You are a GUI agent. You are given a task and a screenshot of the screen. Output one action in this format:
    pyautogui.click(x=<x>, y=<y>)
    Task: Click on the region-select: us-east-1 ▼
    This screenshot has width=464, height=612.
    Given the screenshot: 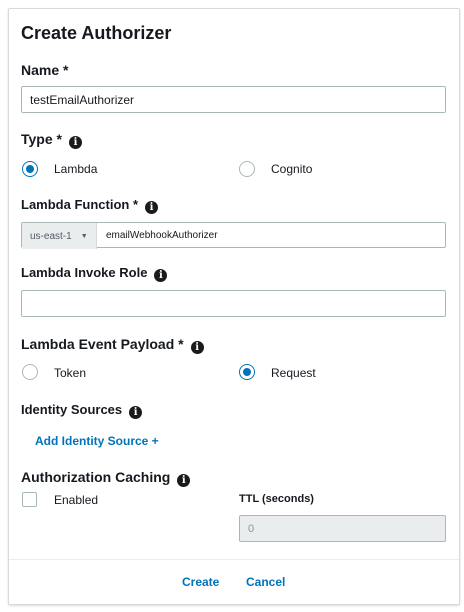 What is the action you would take?
    pyautogui.click(x=59, y=236)
    